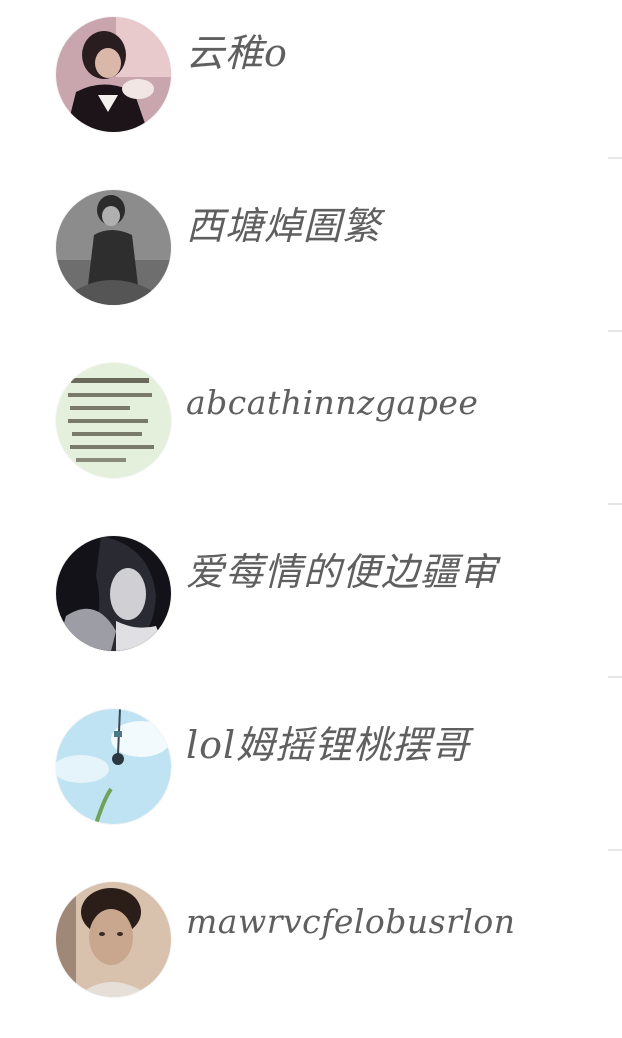  What do you see at coordinates (328, 745) in the screenshot?
I see `user-name: lol姆摇锂桃摆哥` at bounding box center [328, 745].